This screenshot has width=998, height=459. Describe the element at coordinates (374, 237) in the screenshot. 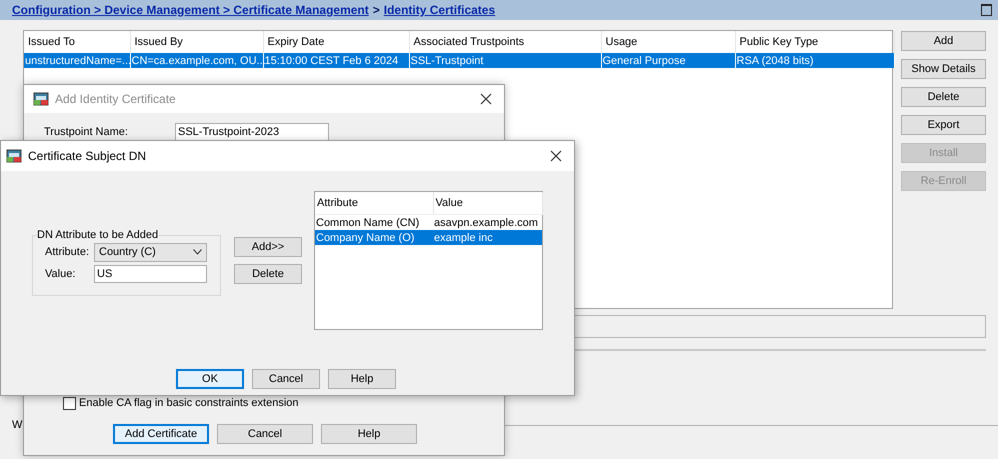

I see `table-cell: Company Name (O)` at that location.